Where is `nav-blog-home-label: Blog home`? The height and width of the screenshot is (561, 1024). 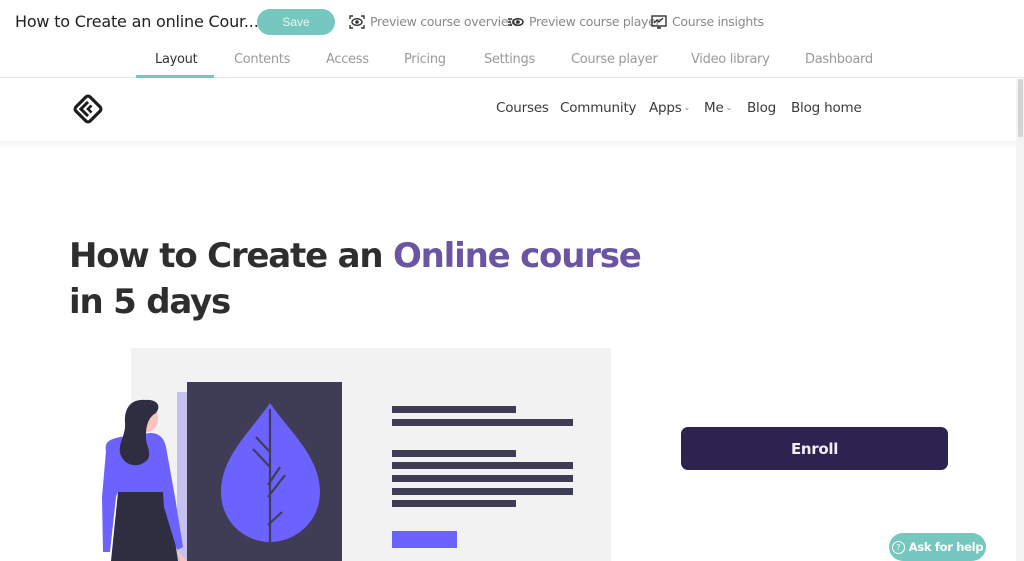 nav-blog-home-label: Blog home is located at coordinates (826, 108).